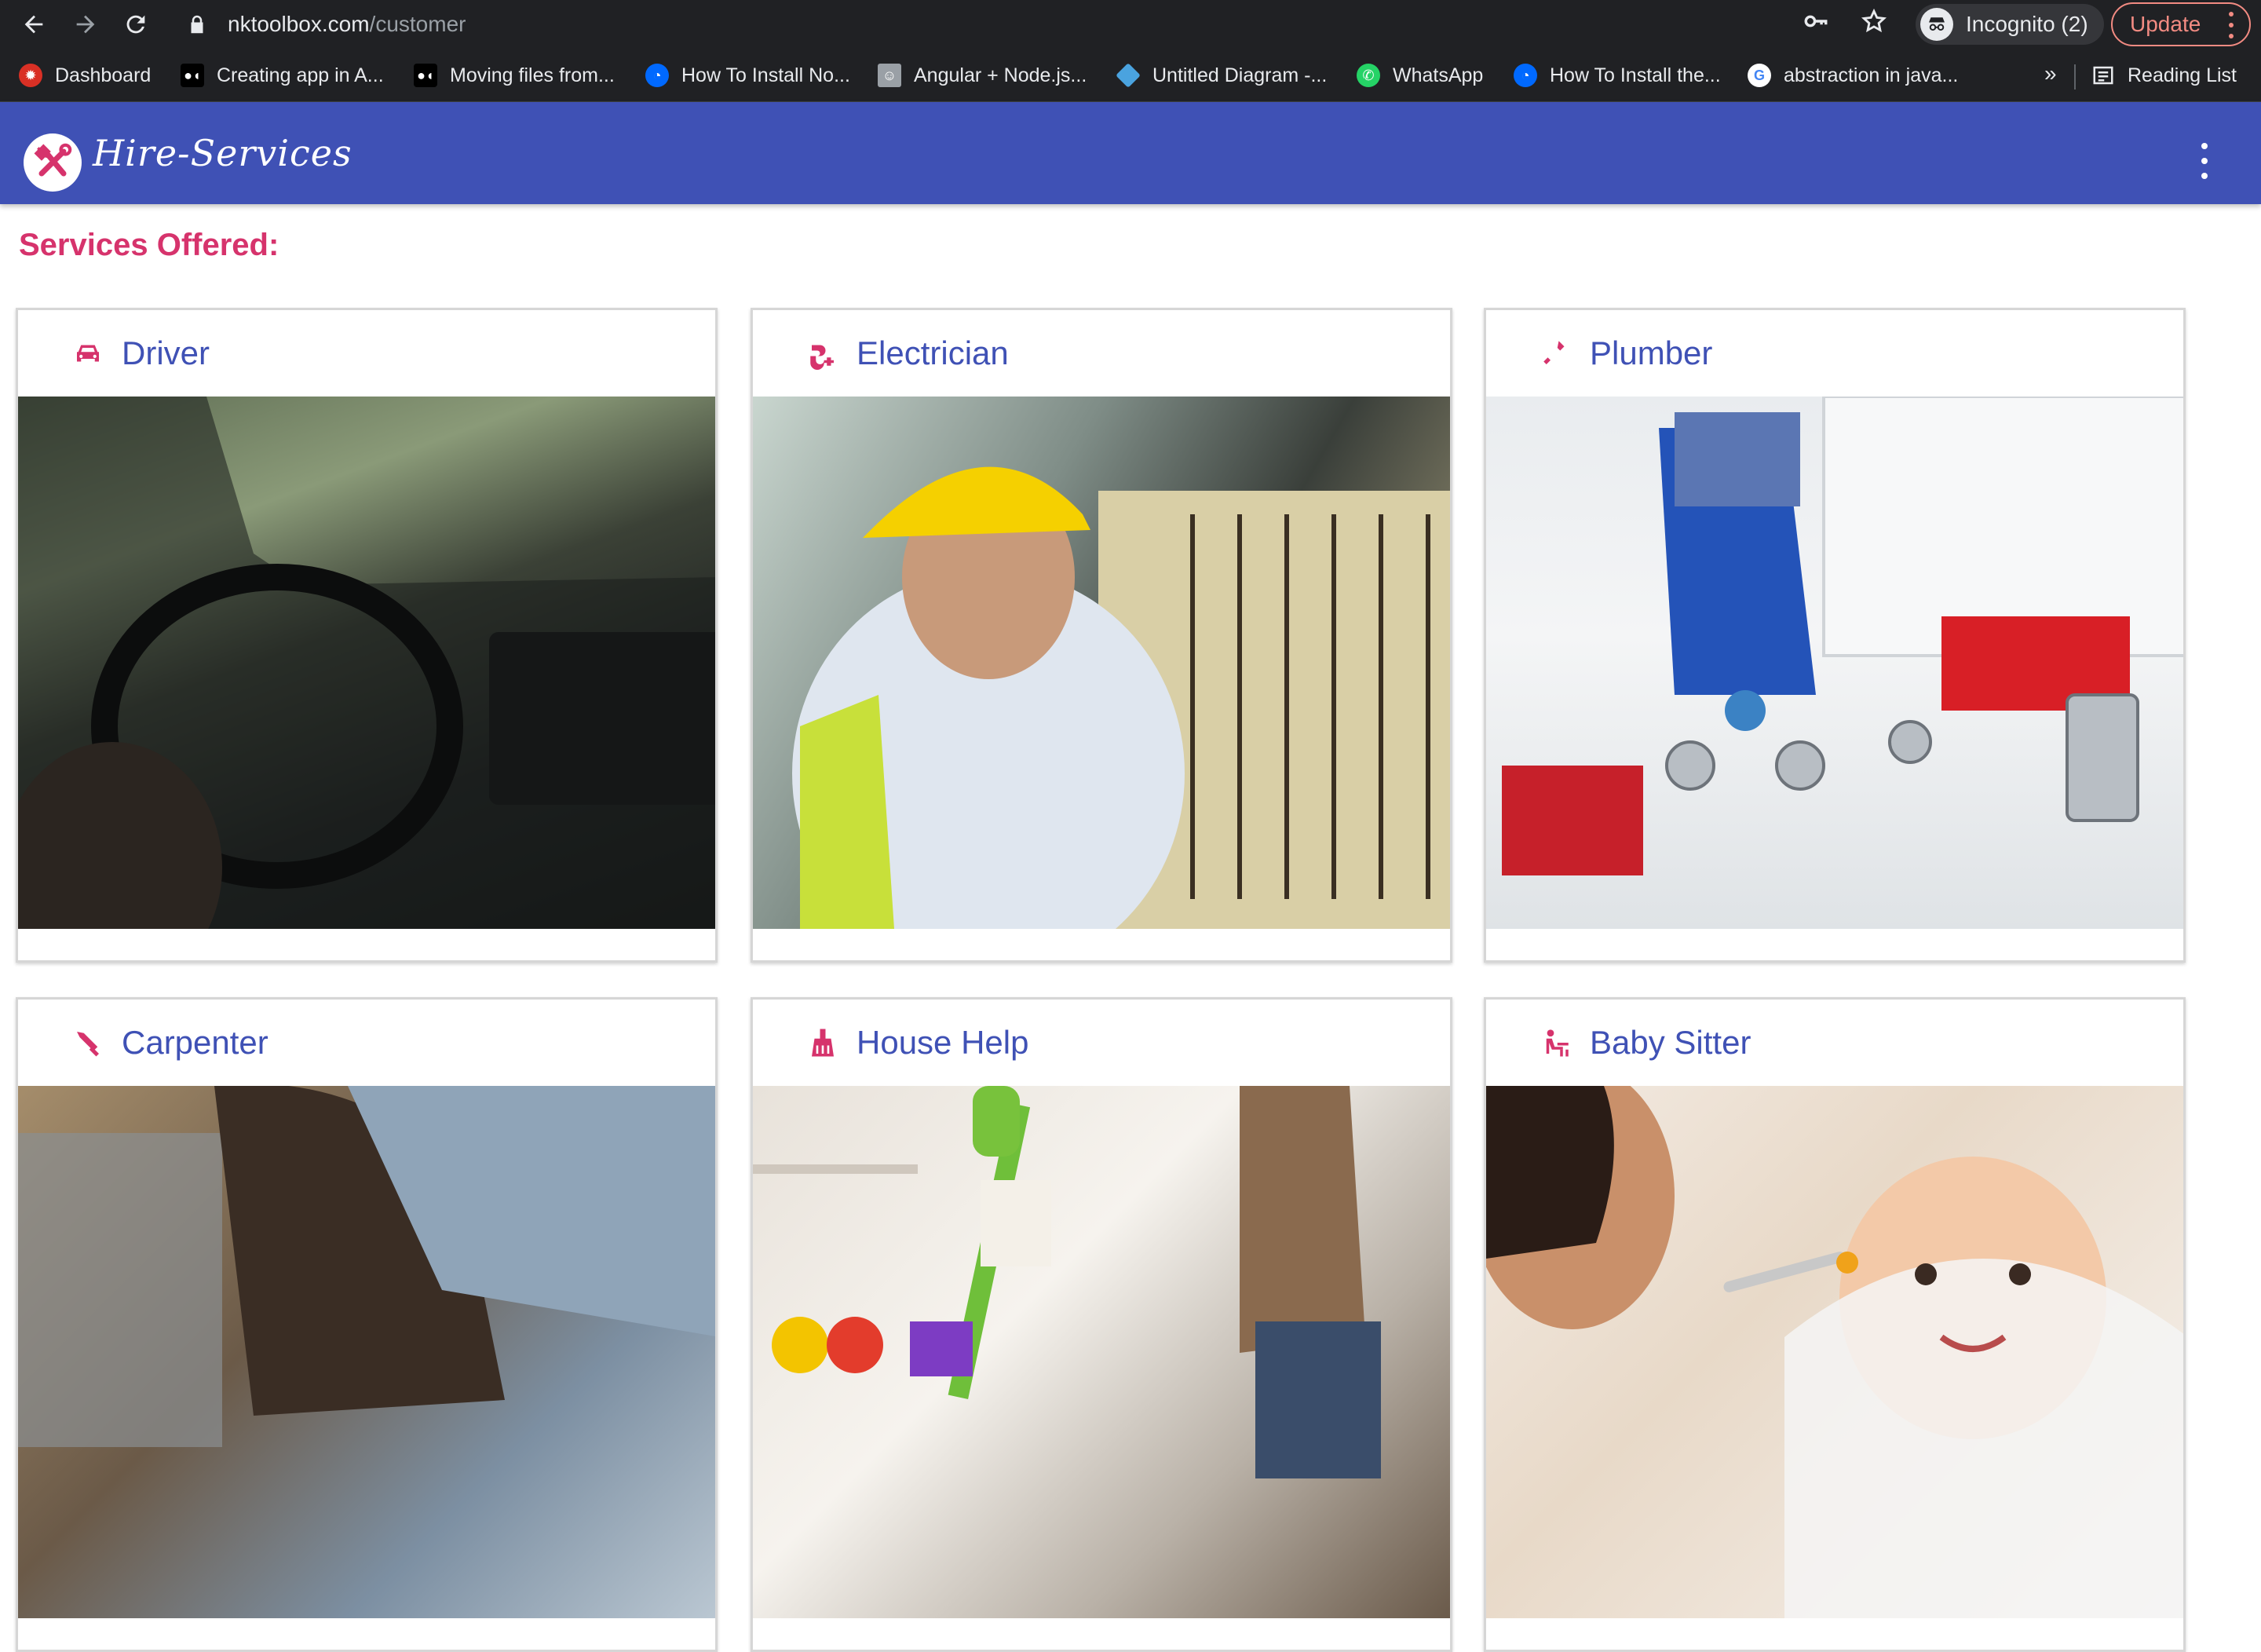 The image size is (2261, 1652). I want to click on reload-icon, so click(135, 24).